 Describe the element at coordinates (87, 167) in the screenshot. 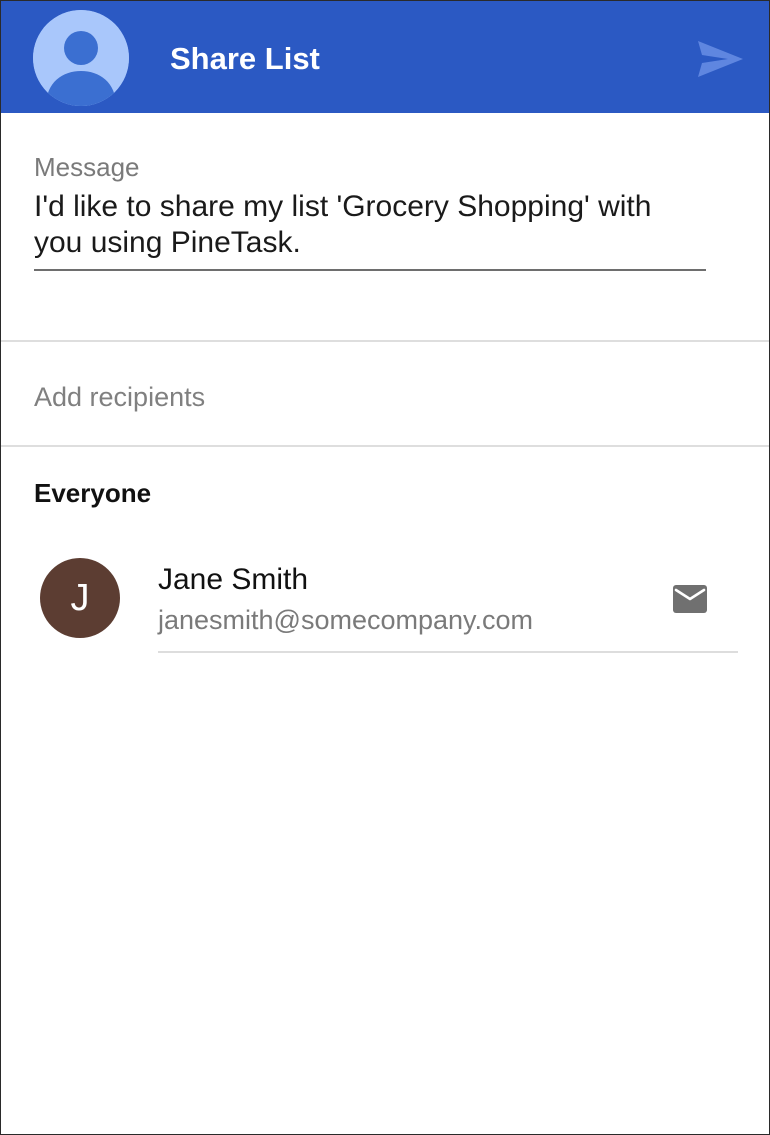

I see `message-label: Message` at that location.